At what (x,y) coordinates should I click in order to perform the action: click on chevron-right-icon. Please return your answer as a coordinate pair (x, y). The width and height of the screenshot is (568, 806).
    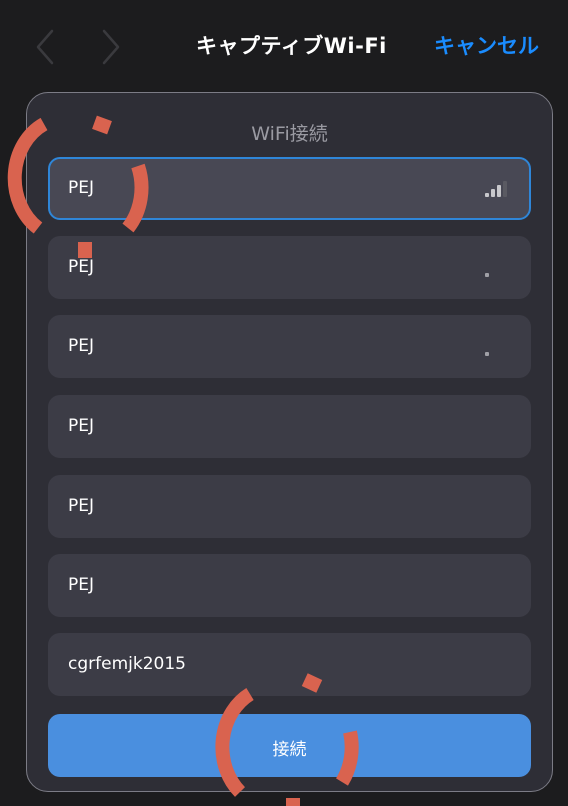
    Looking at the image, I should click on (112, 47).